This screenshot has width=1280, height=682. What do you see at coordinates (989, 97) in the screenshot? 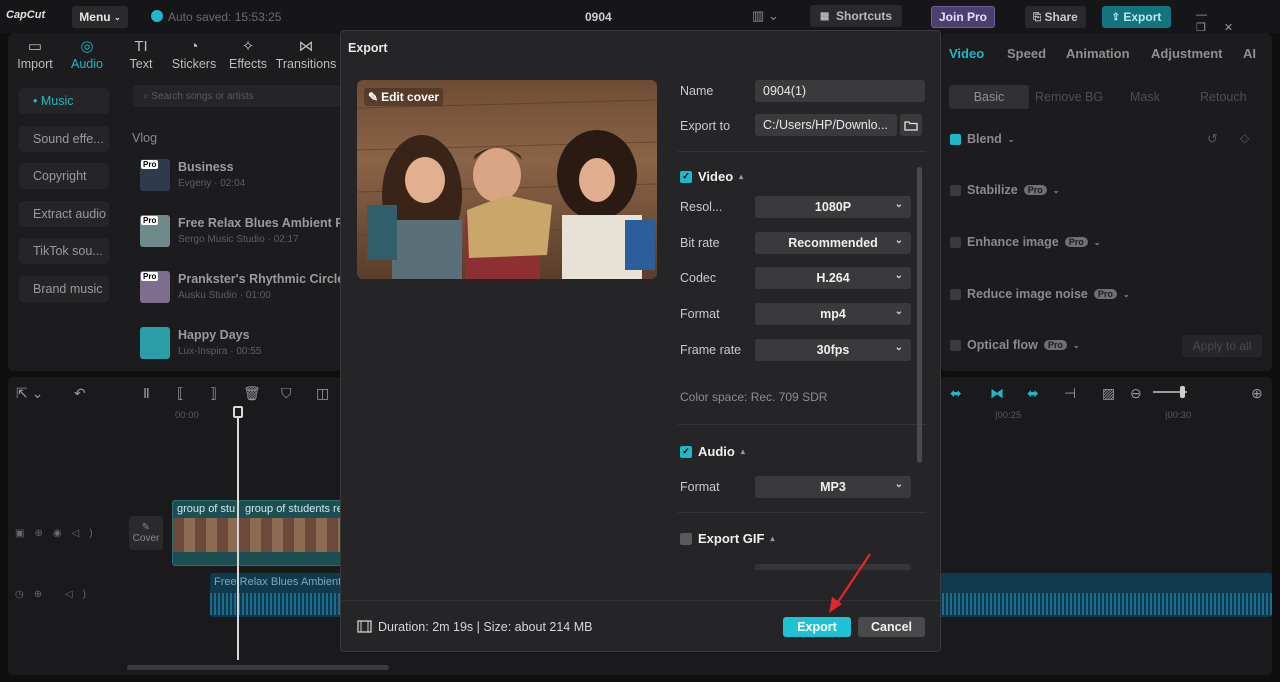
I see `subtab-basic: Basic` at bounding box center [989, 97].